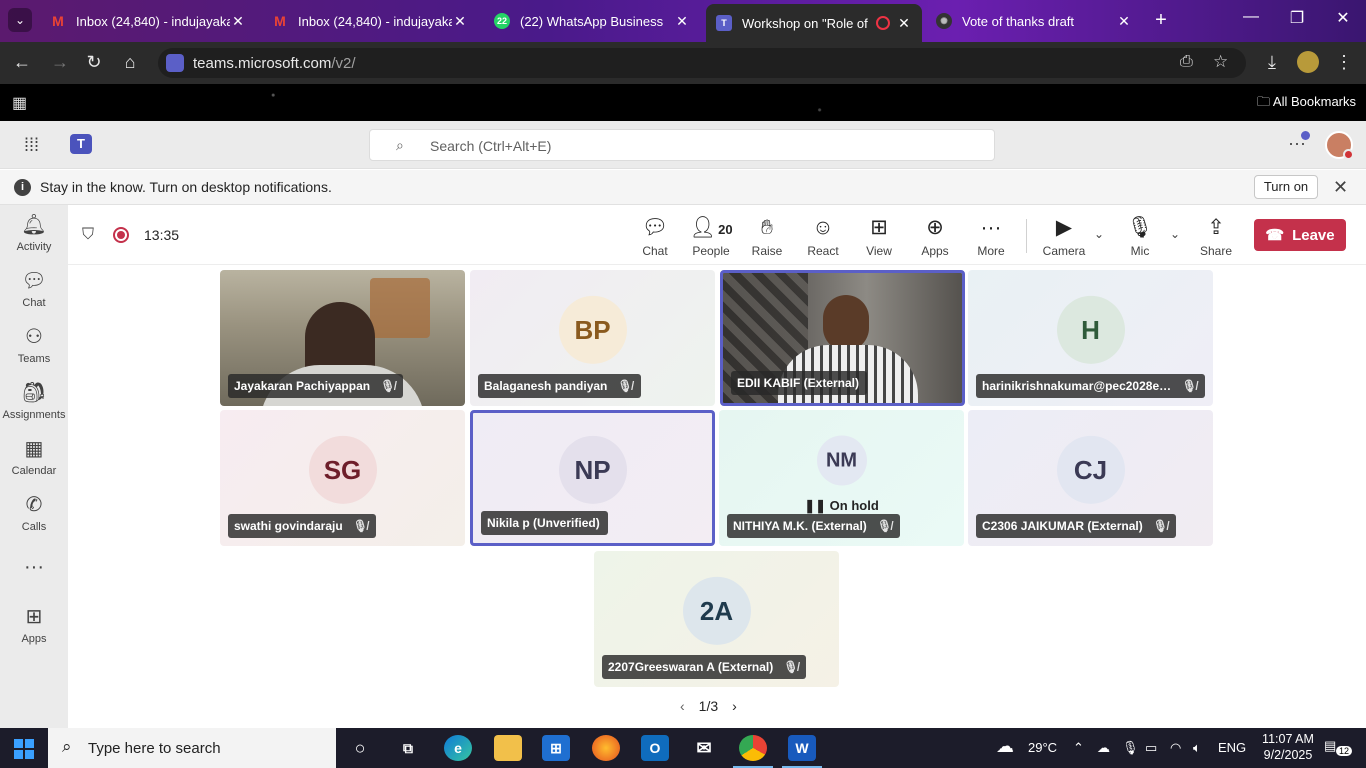 The width and height of the screenshot is (1366, 768). I want to click on apps-grid-icon: ▦, so click(19, 103).